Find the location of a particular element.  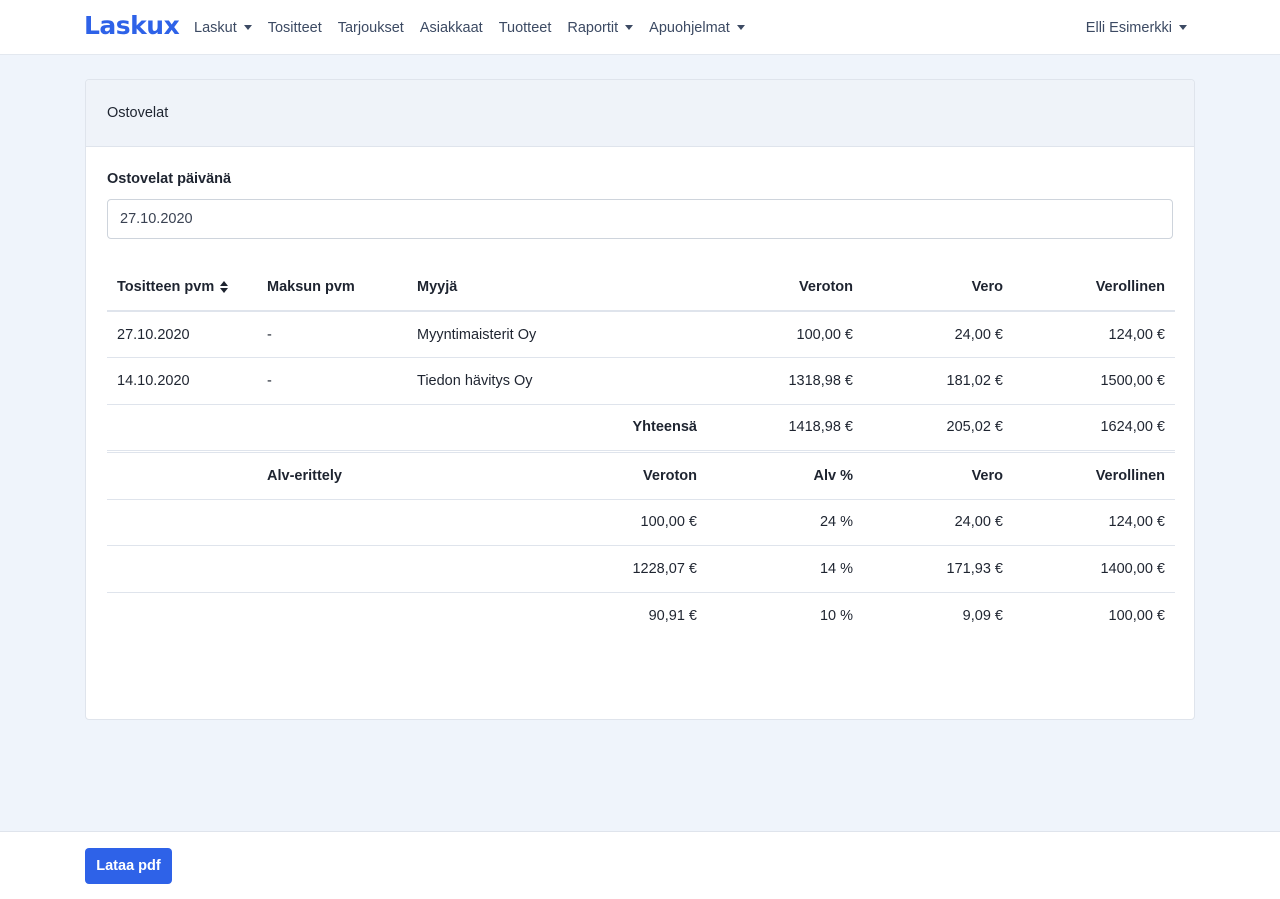

vat-col-net: Veroton is located at coordinates (557, 476).